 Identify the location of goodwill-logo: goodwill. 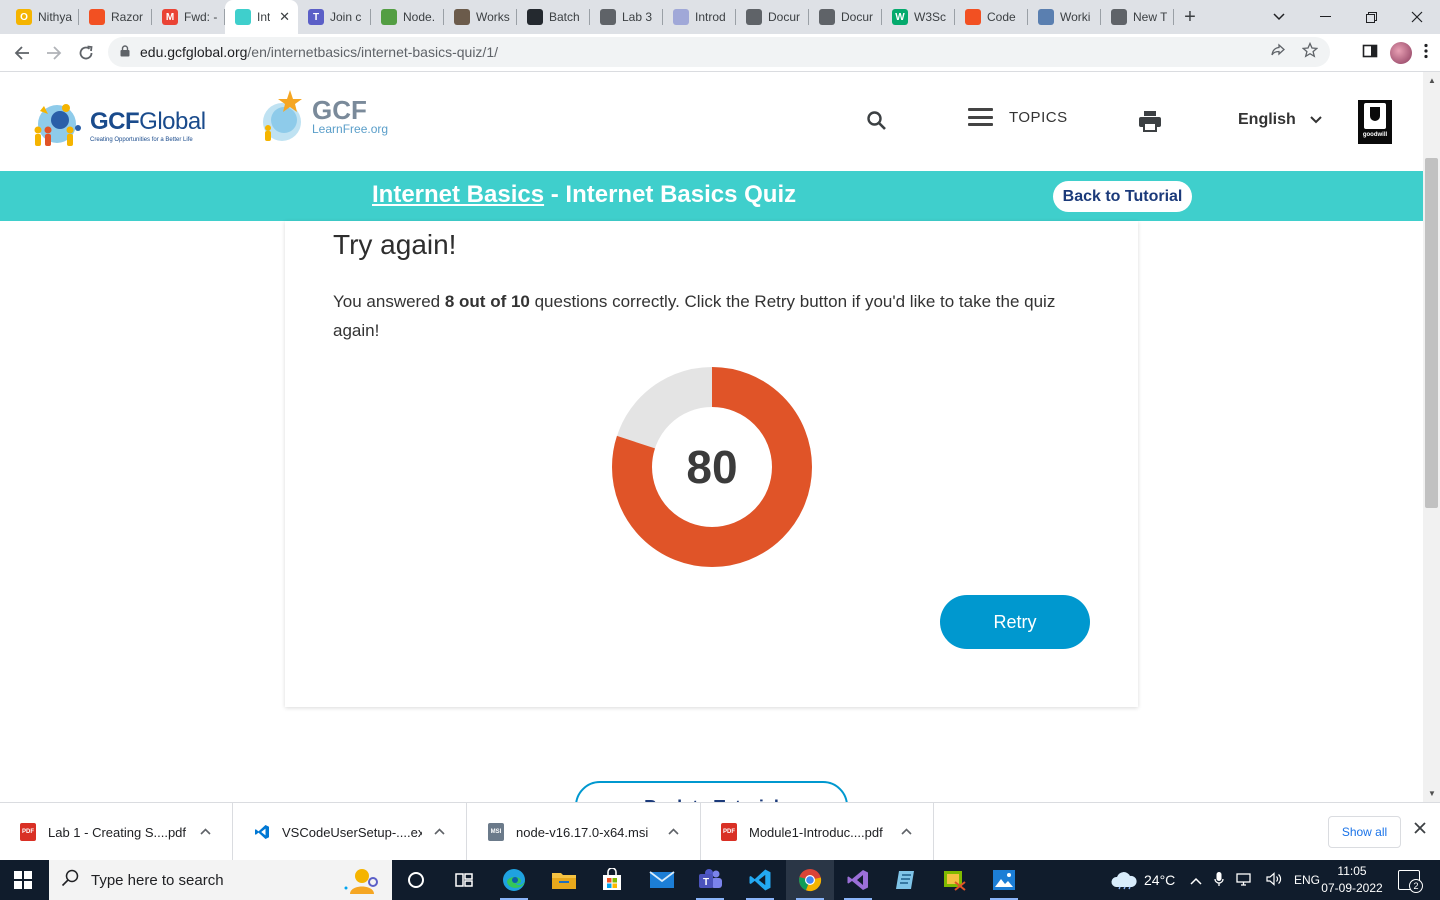
(1375, 122).